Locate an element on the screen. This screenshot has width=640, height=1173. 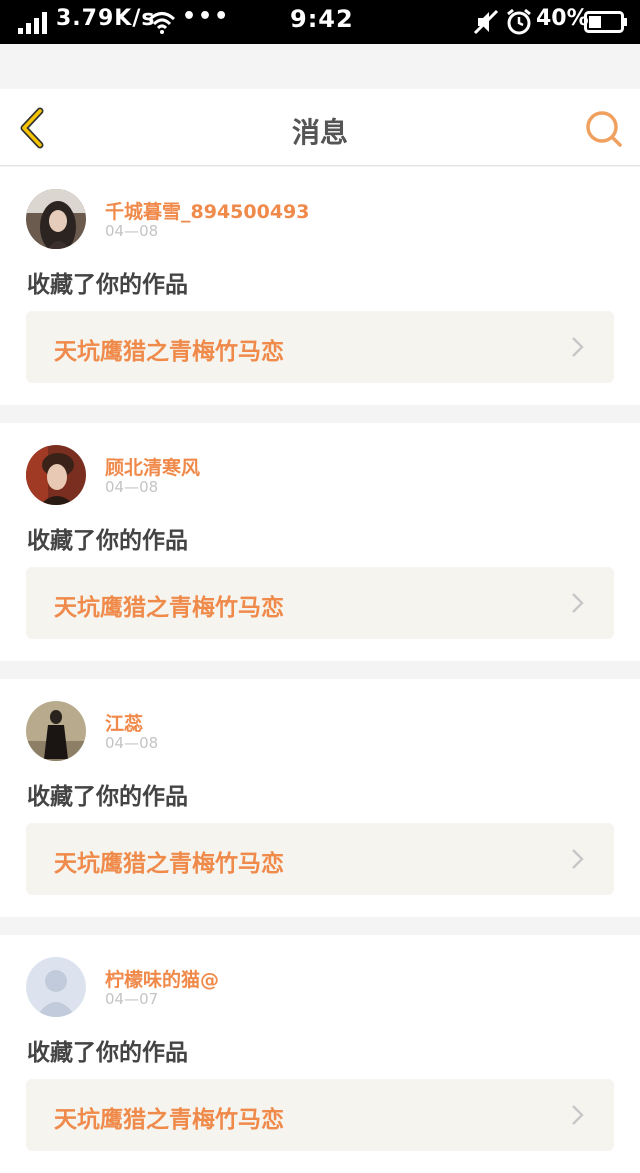
wifi-icon is located at coordinates (162, 23).